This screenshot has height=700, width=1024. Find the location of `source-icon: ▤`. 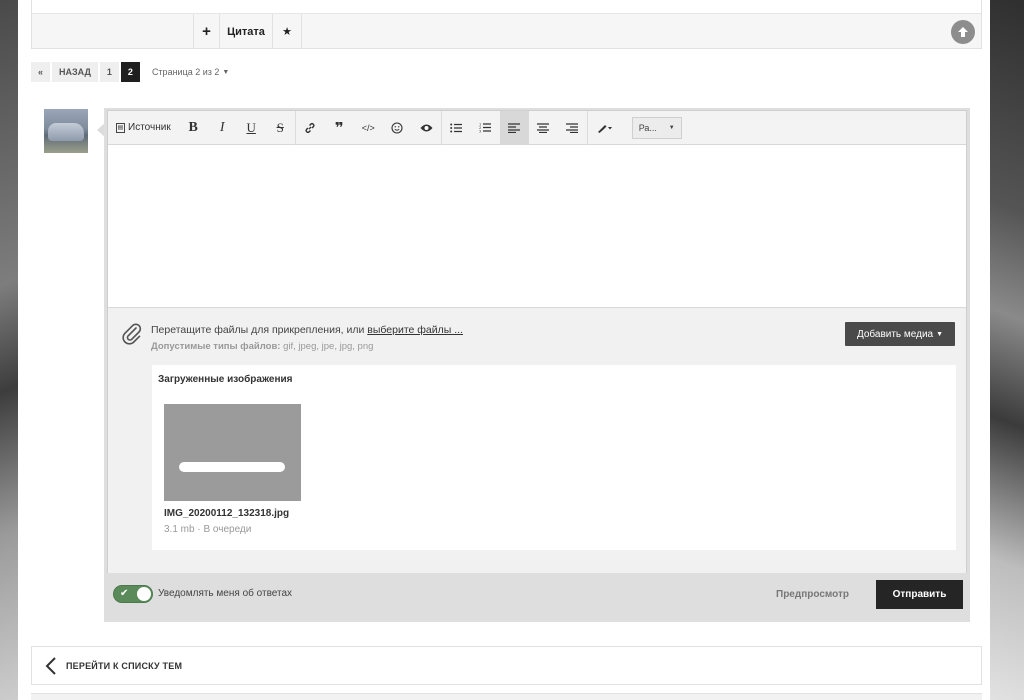

source-icon: ▤ is located at coordinates (120, 127).